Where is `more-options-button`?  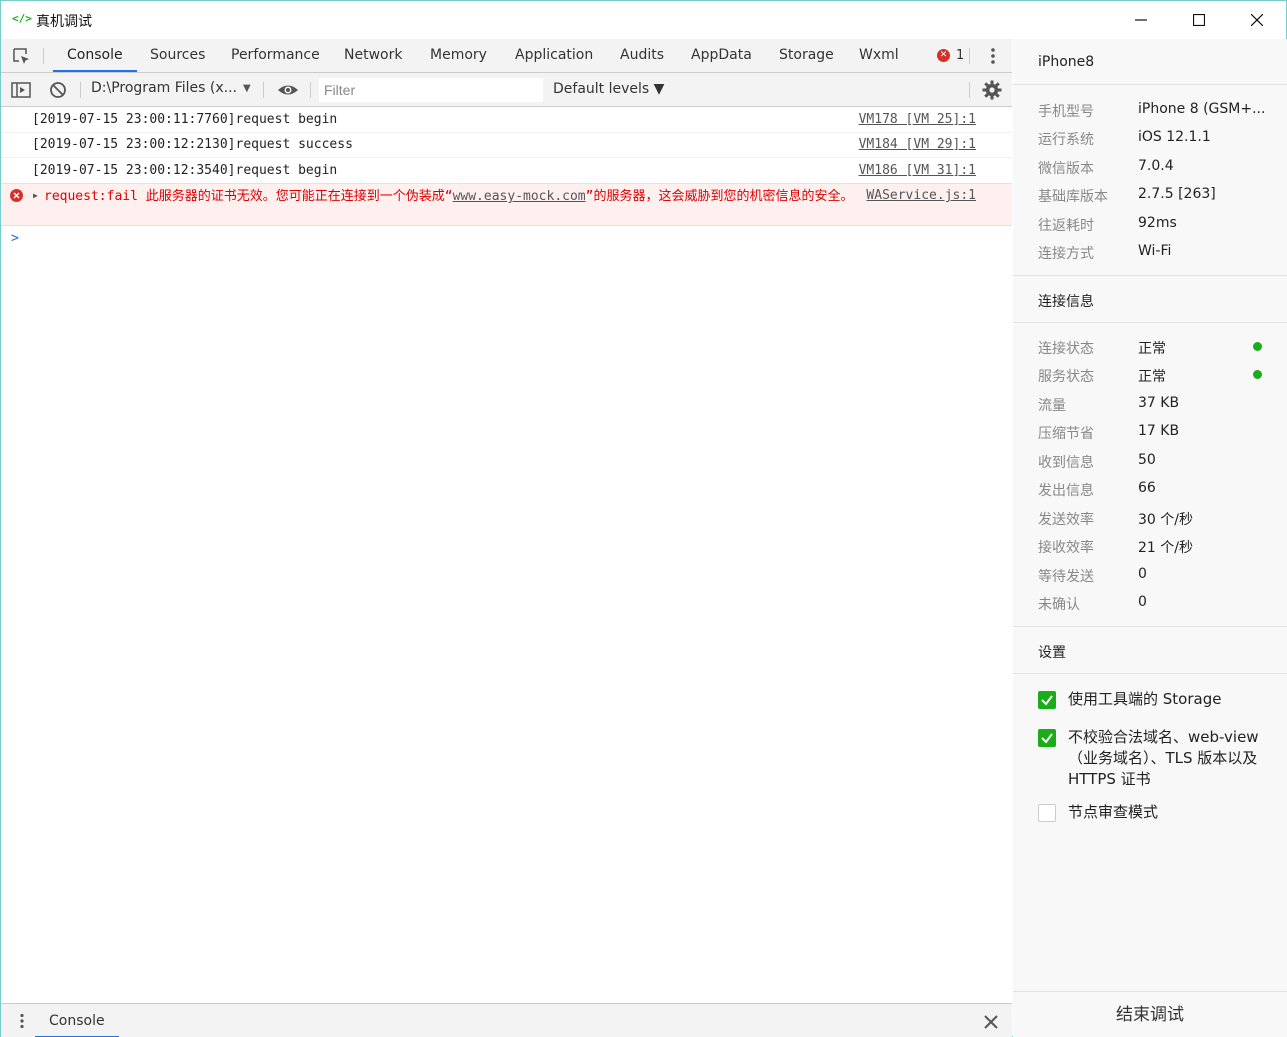 more-options-button is located at coordinates (993, 58).